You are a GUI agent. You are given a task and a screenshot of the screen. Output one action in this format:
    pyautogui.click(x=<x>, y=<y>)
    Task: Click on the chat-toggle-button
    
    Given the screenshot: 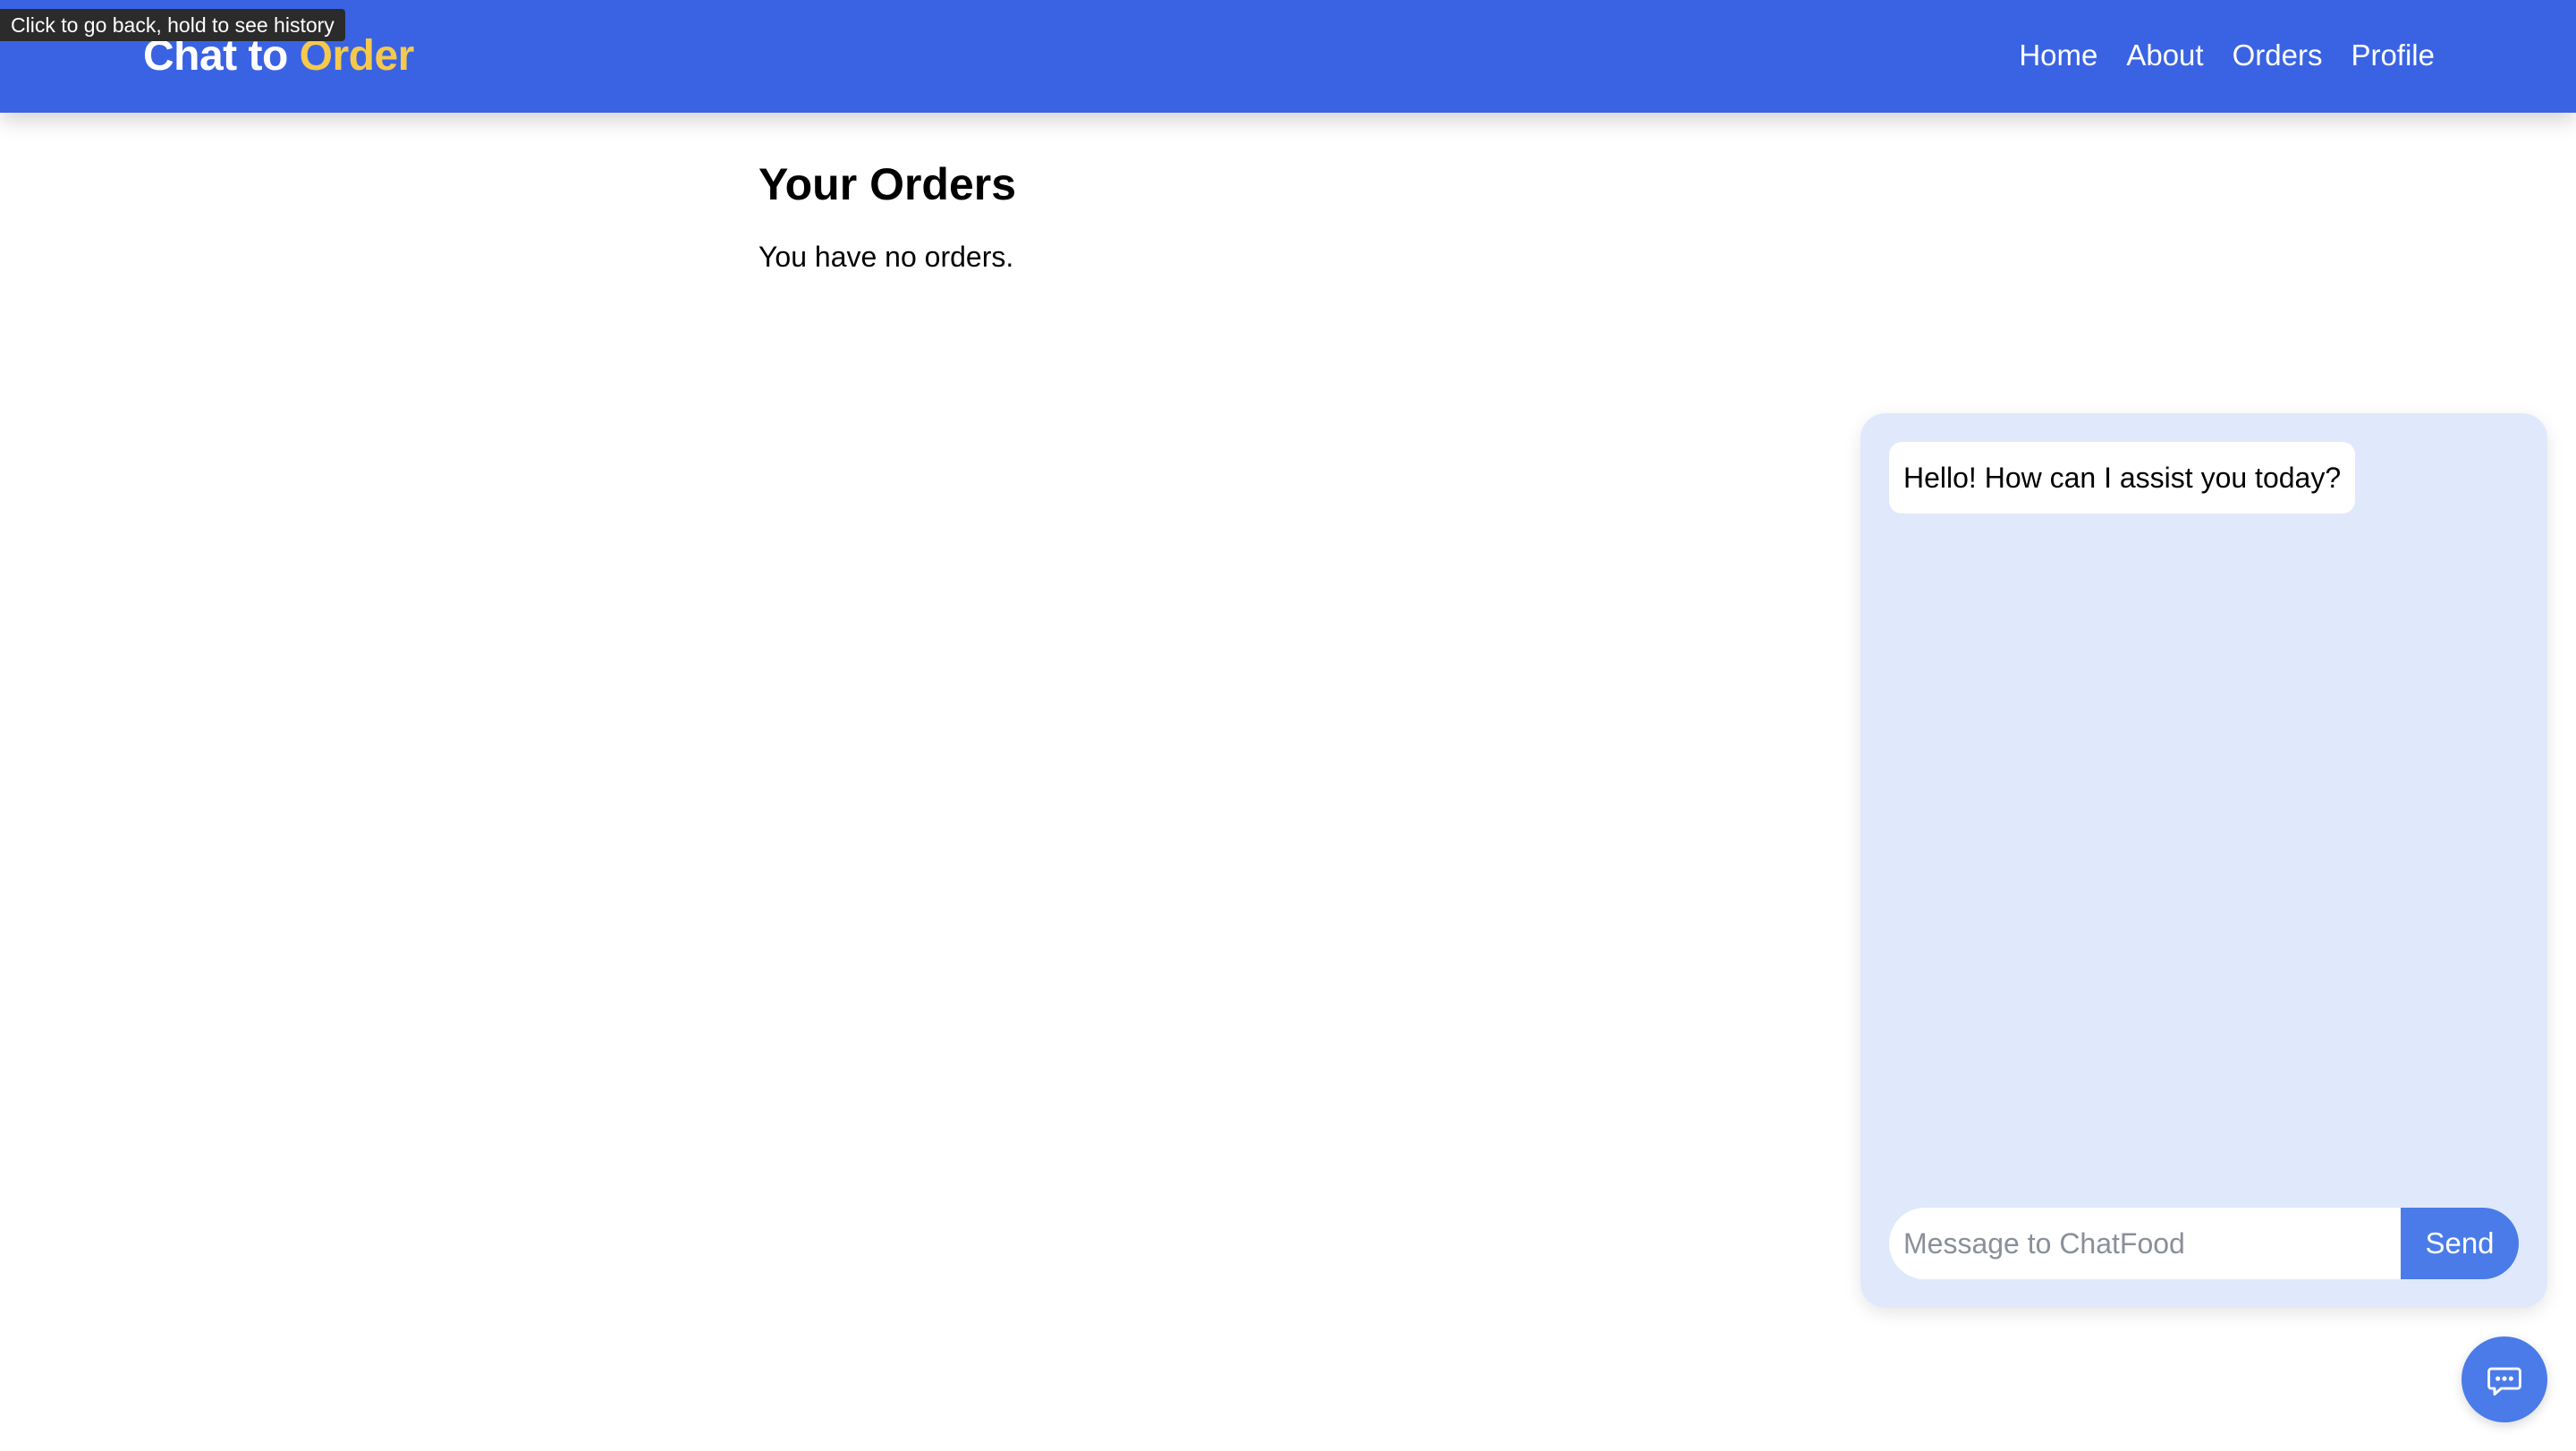 What is the action you would take?
    pyautogui.click(x=2504, y=1379)
    